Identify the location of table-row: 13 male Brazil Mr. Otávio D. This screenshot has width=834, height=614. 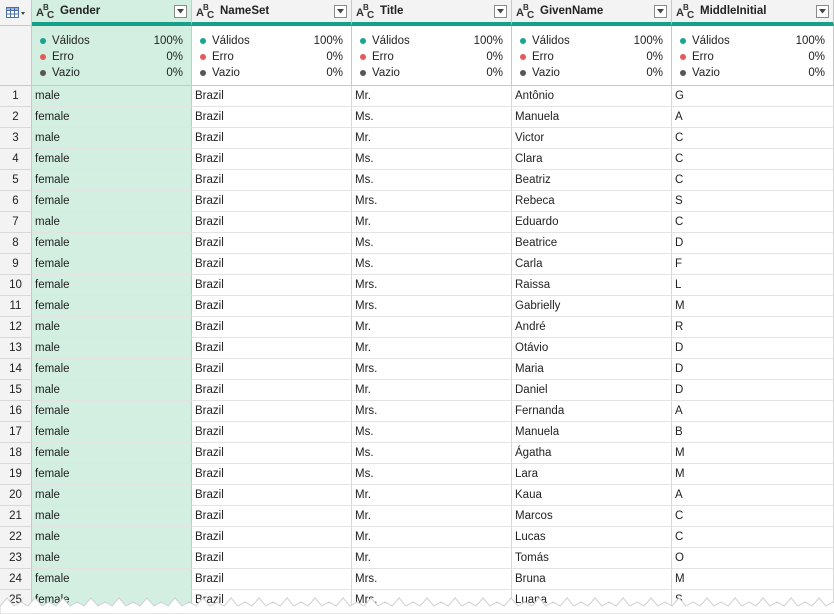
(417, 348).